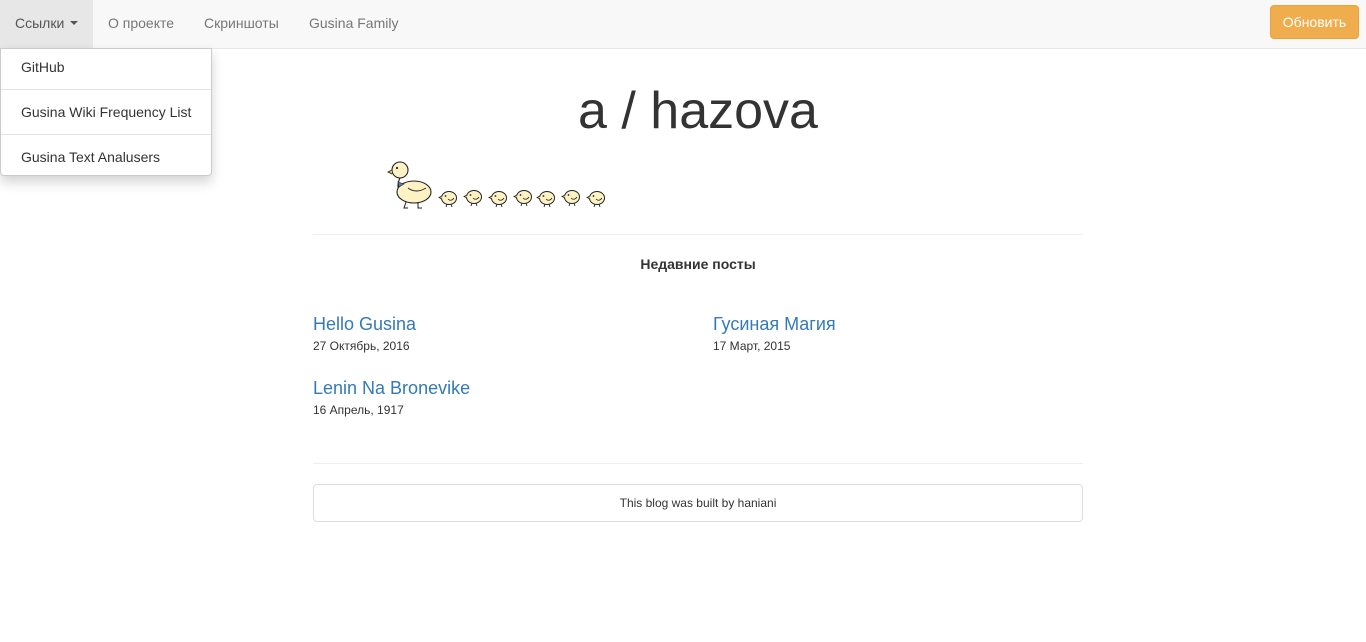 Image resolution: width=1366 pixels, height=642 pixels. I want to click on nav-about-link: О проекте, so click(141, 24).